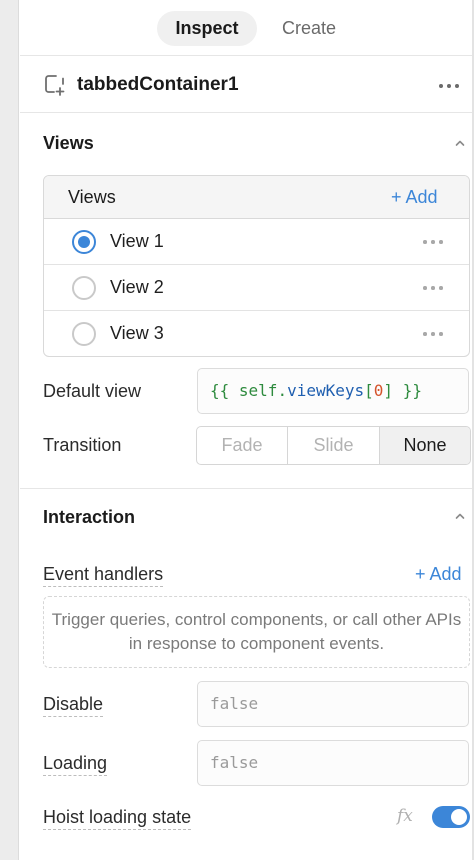  I want to click on hoist-loading-state-toggle, so click(451, 817).